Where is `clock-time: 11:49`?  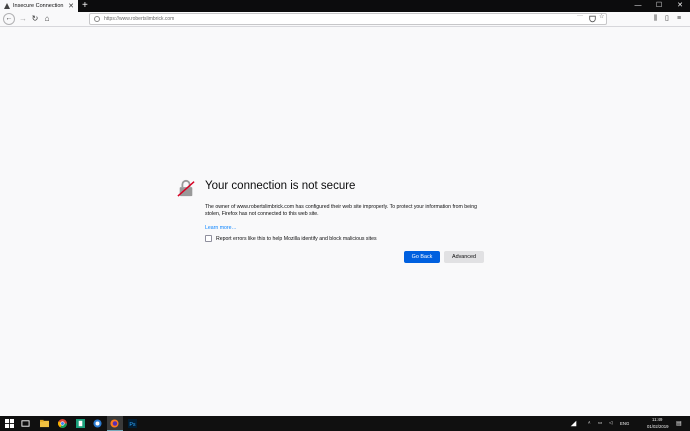
clock-time: 11:49 is located at coordinates (657, 419).